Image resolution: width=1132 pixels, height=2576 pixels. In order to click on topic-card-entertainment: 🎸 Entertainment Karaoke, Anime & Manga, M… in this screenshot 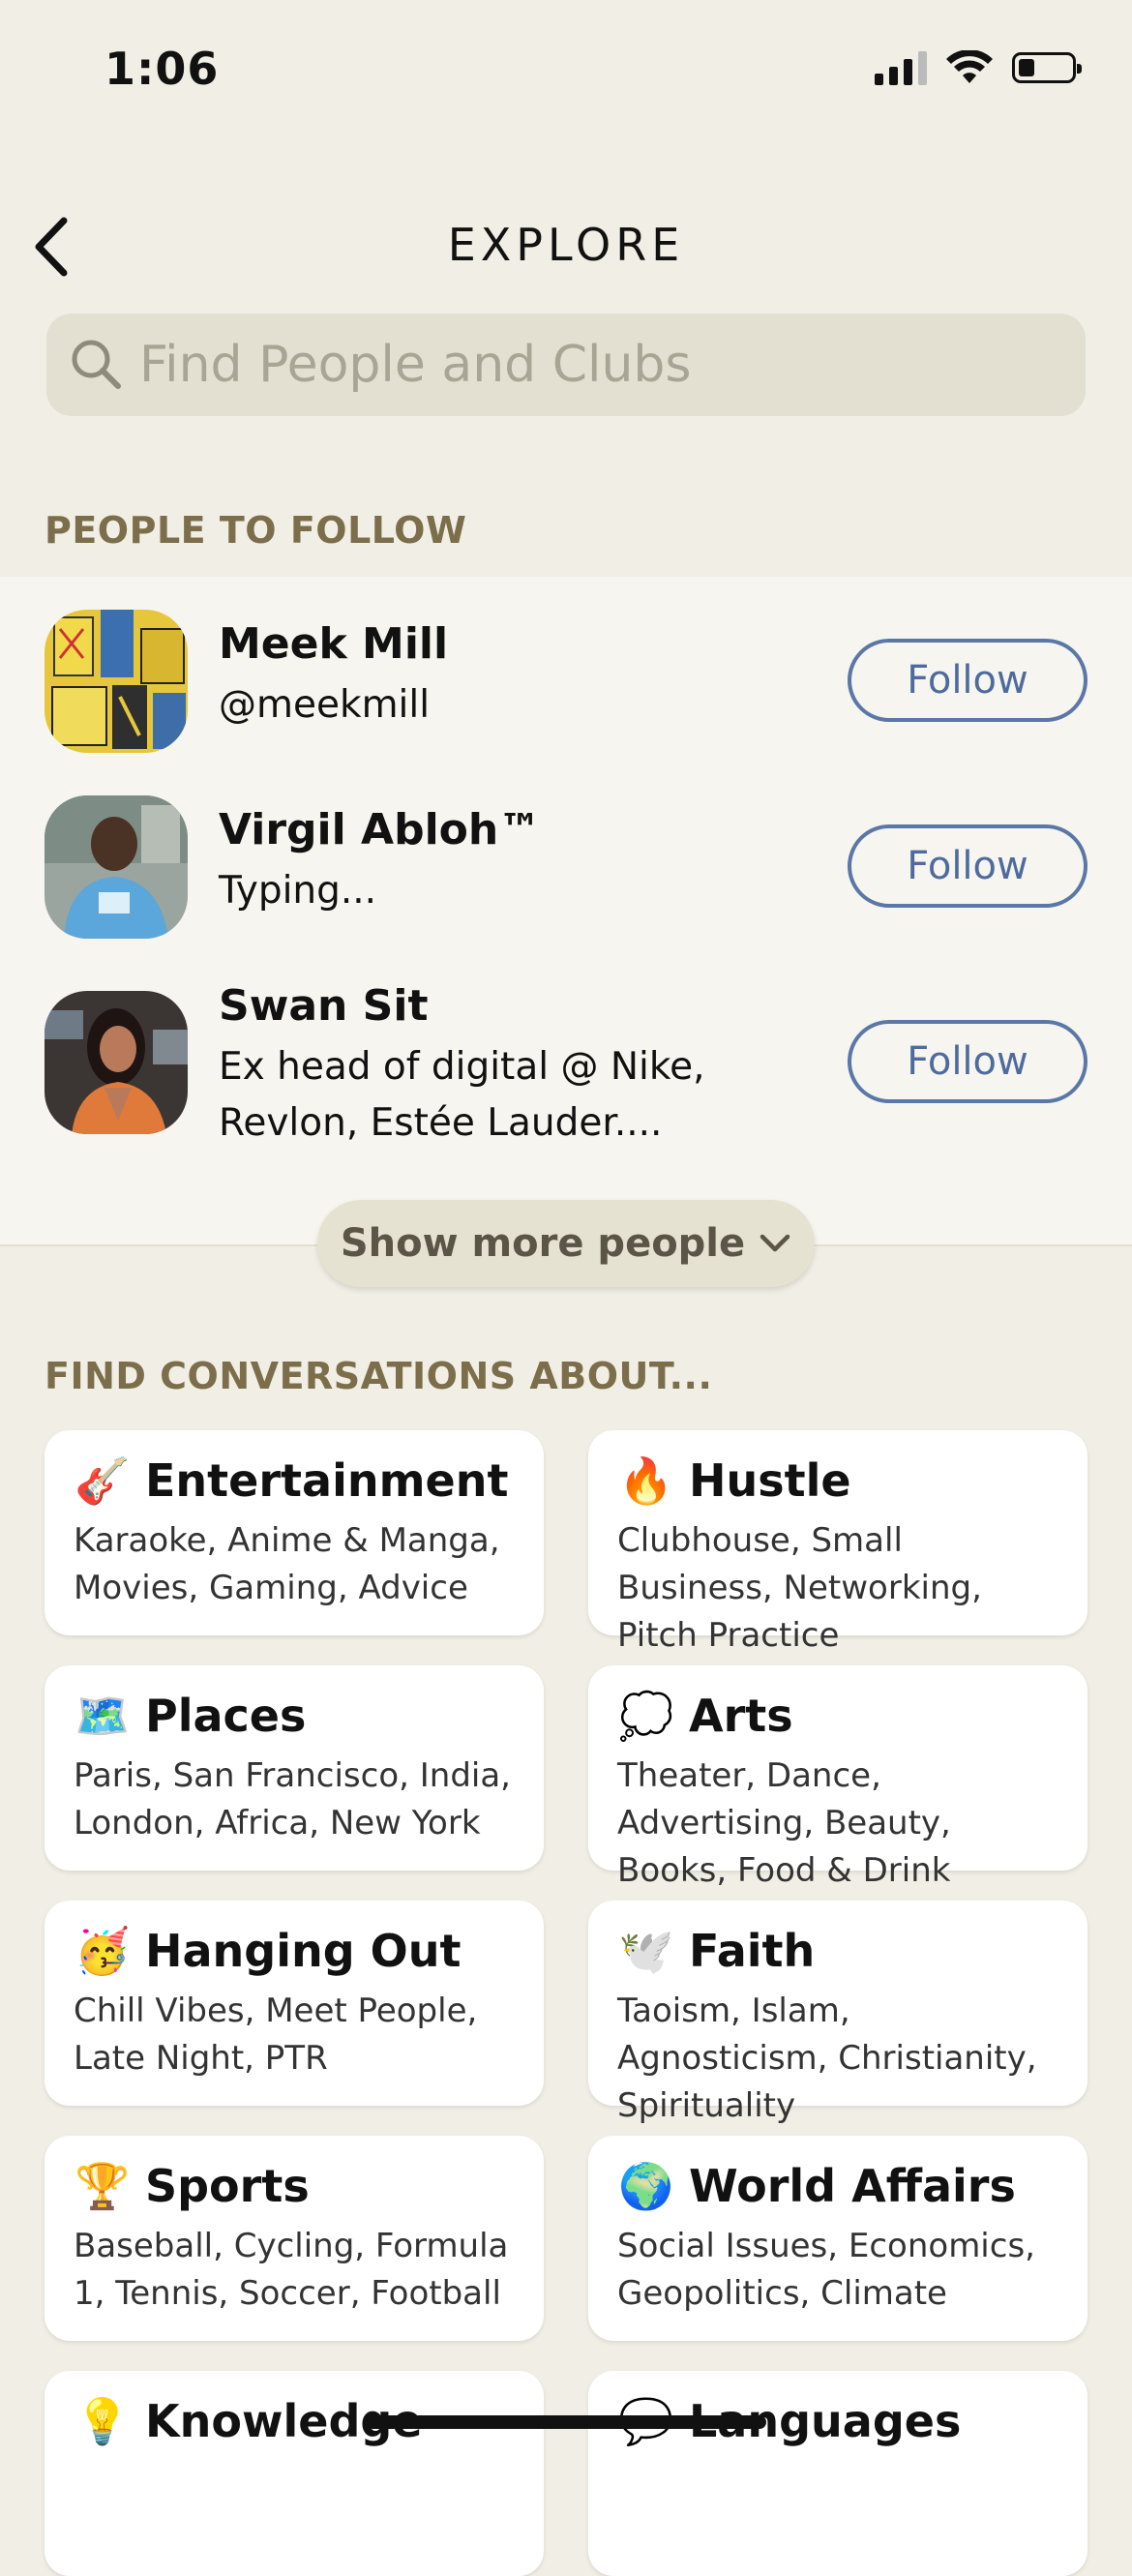, I will do `click(295, 1532)`.